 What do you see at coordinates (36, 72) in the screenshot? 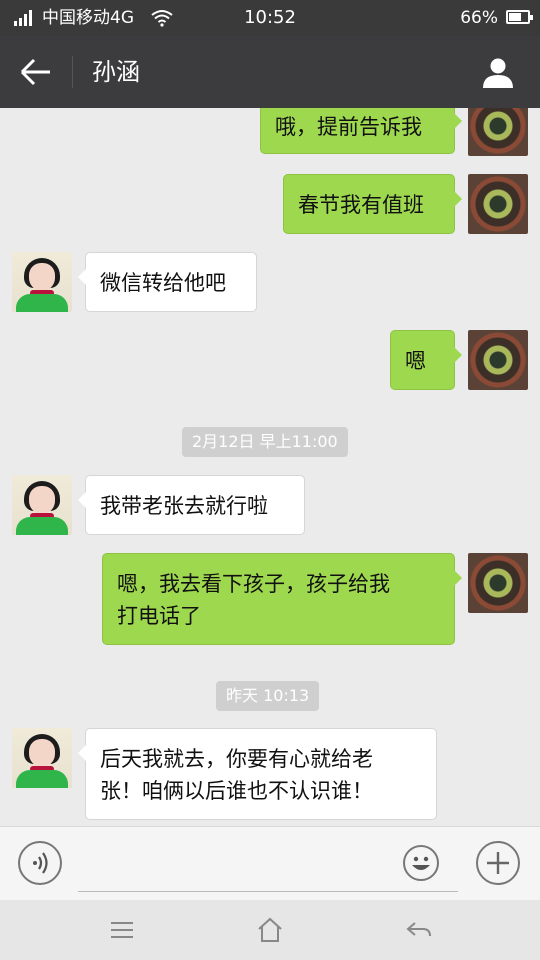
I see `back-arrow-icon` at bounding box center [36, 72].